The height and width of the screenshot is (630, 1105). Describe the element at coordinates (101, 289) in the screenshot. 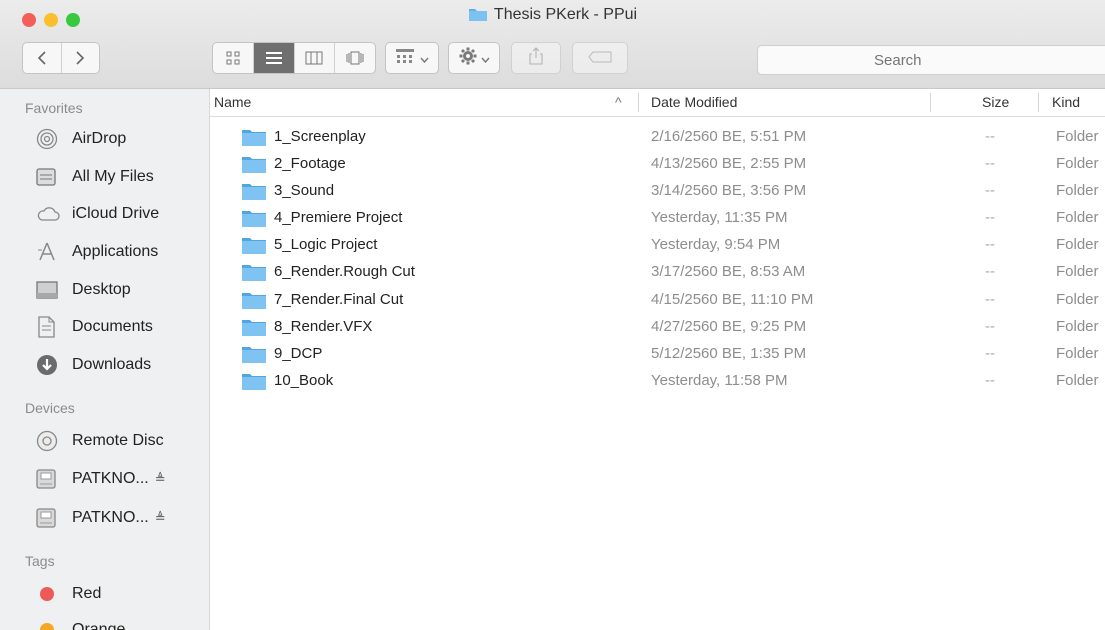

I see `sidebar-item-label: Desktop` at that location.